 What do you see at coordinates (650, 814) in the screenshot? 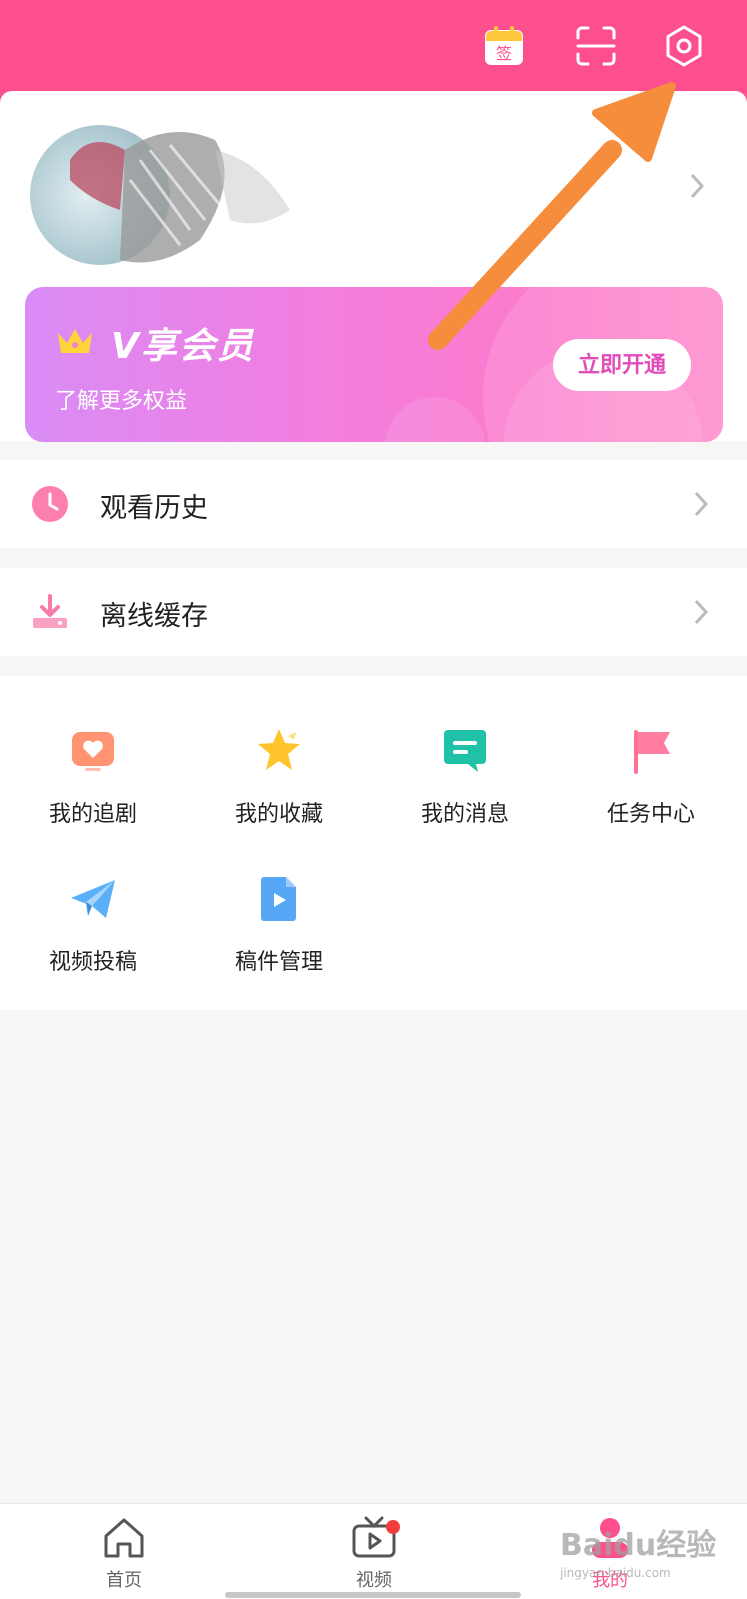
I see `grid-item-label: 任务中心` at bounding box center [650, 814].